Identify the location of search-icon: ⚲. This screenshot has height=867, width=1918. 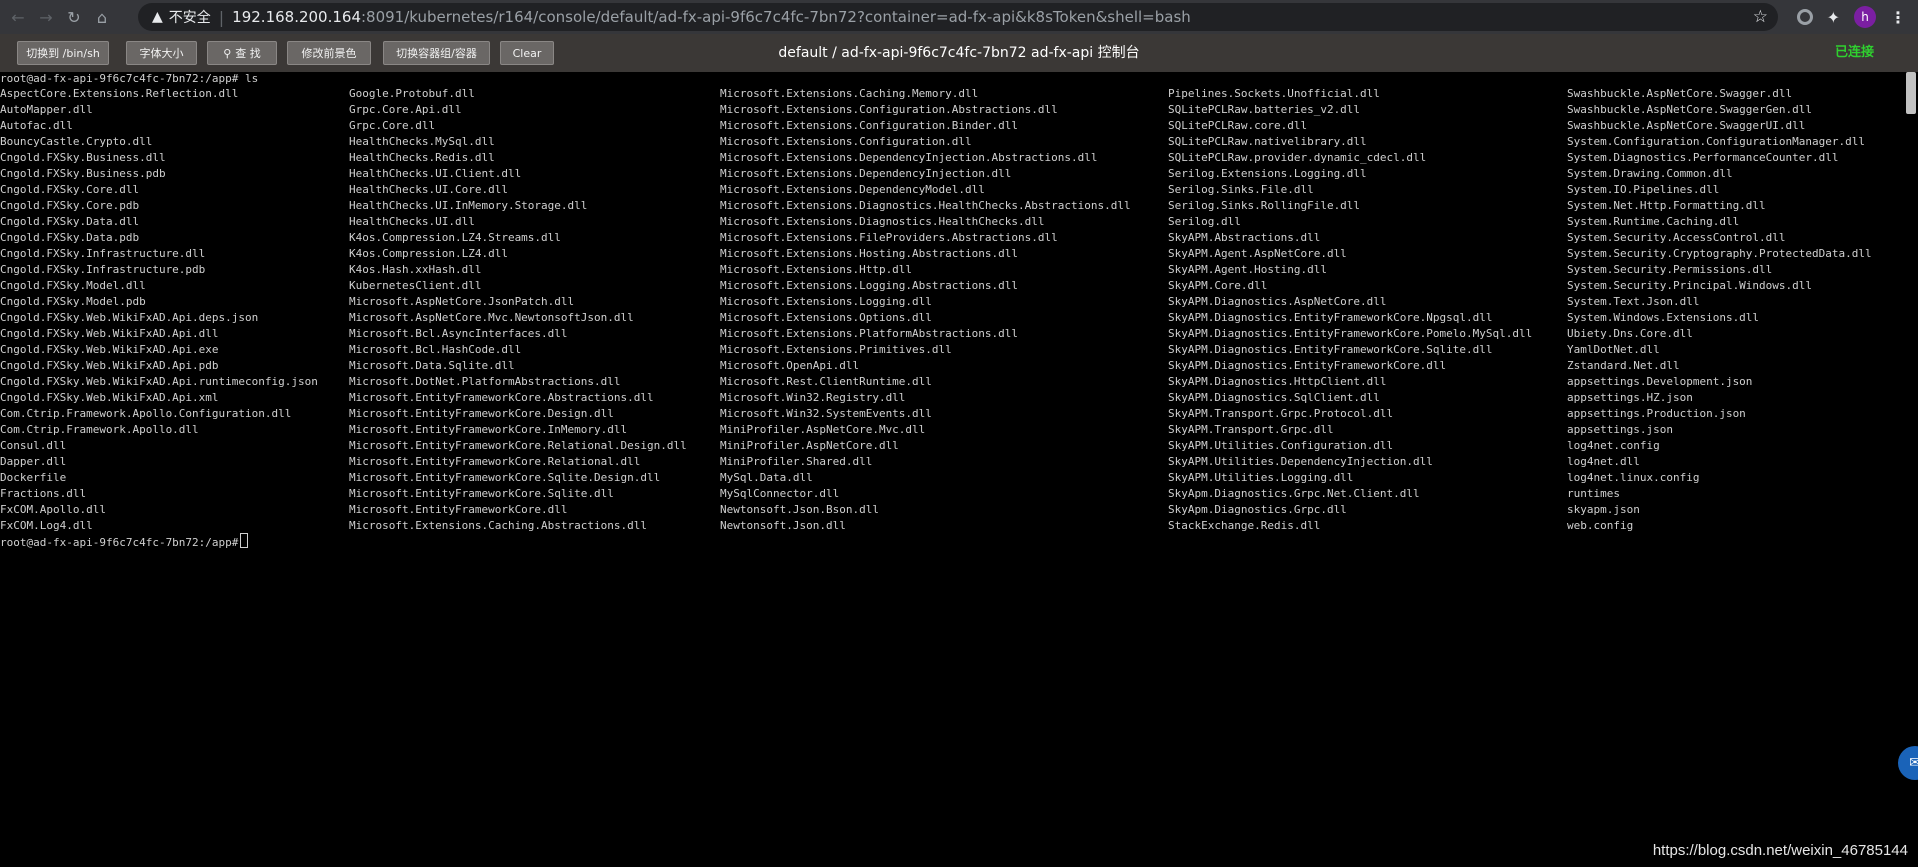
(227, 53).